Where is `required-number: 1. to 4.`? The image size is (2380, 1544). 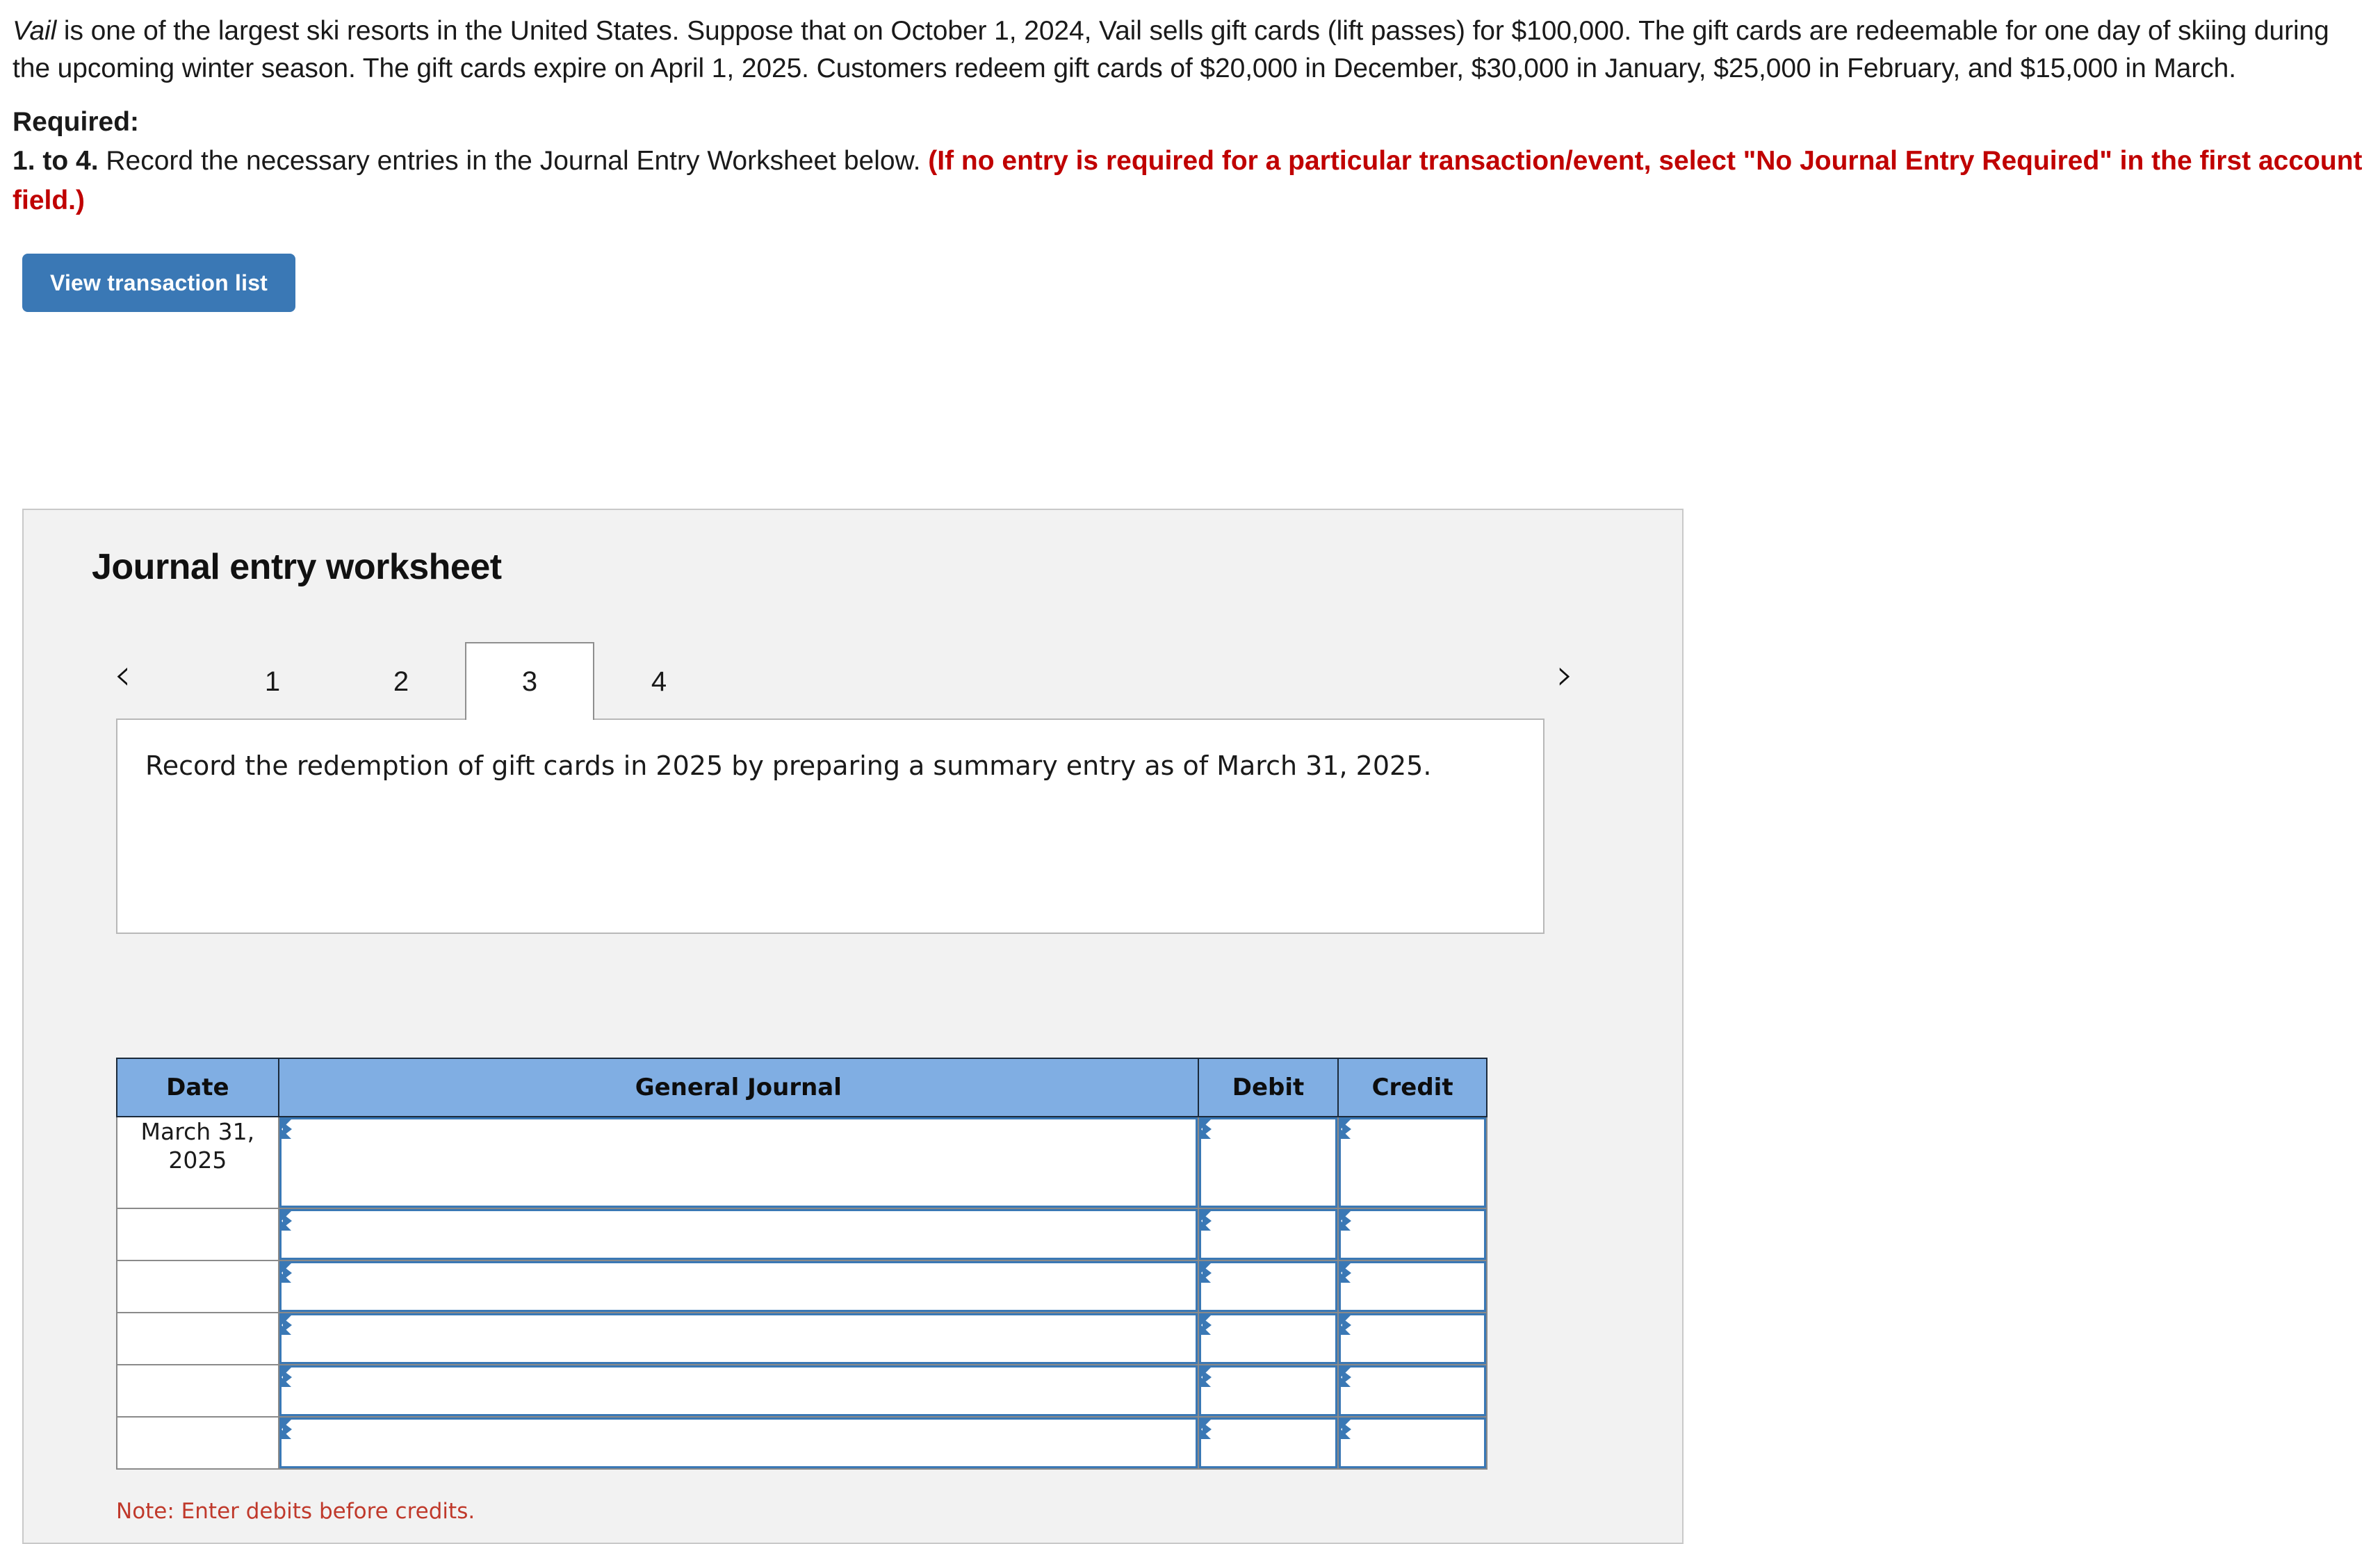 required-number: 1. to 4. is located at coordinates (56, 161).